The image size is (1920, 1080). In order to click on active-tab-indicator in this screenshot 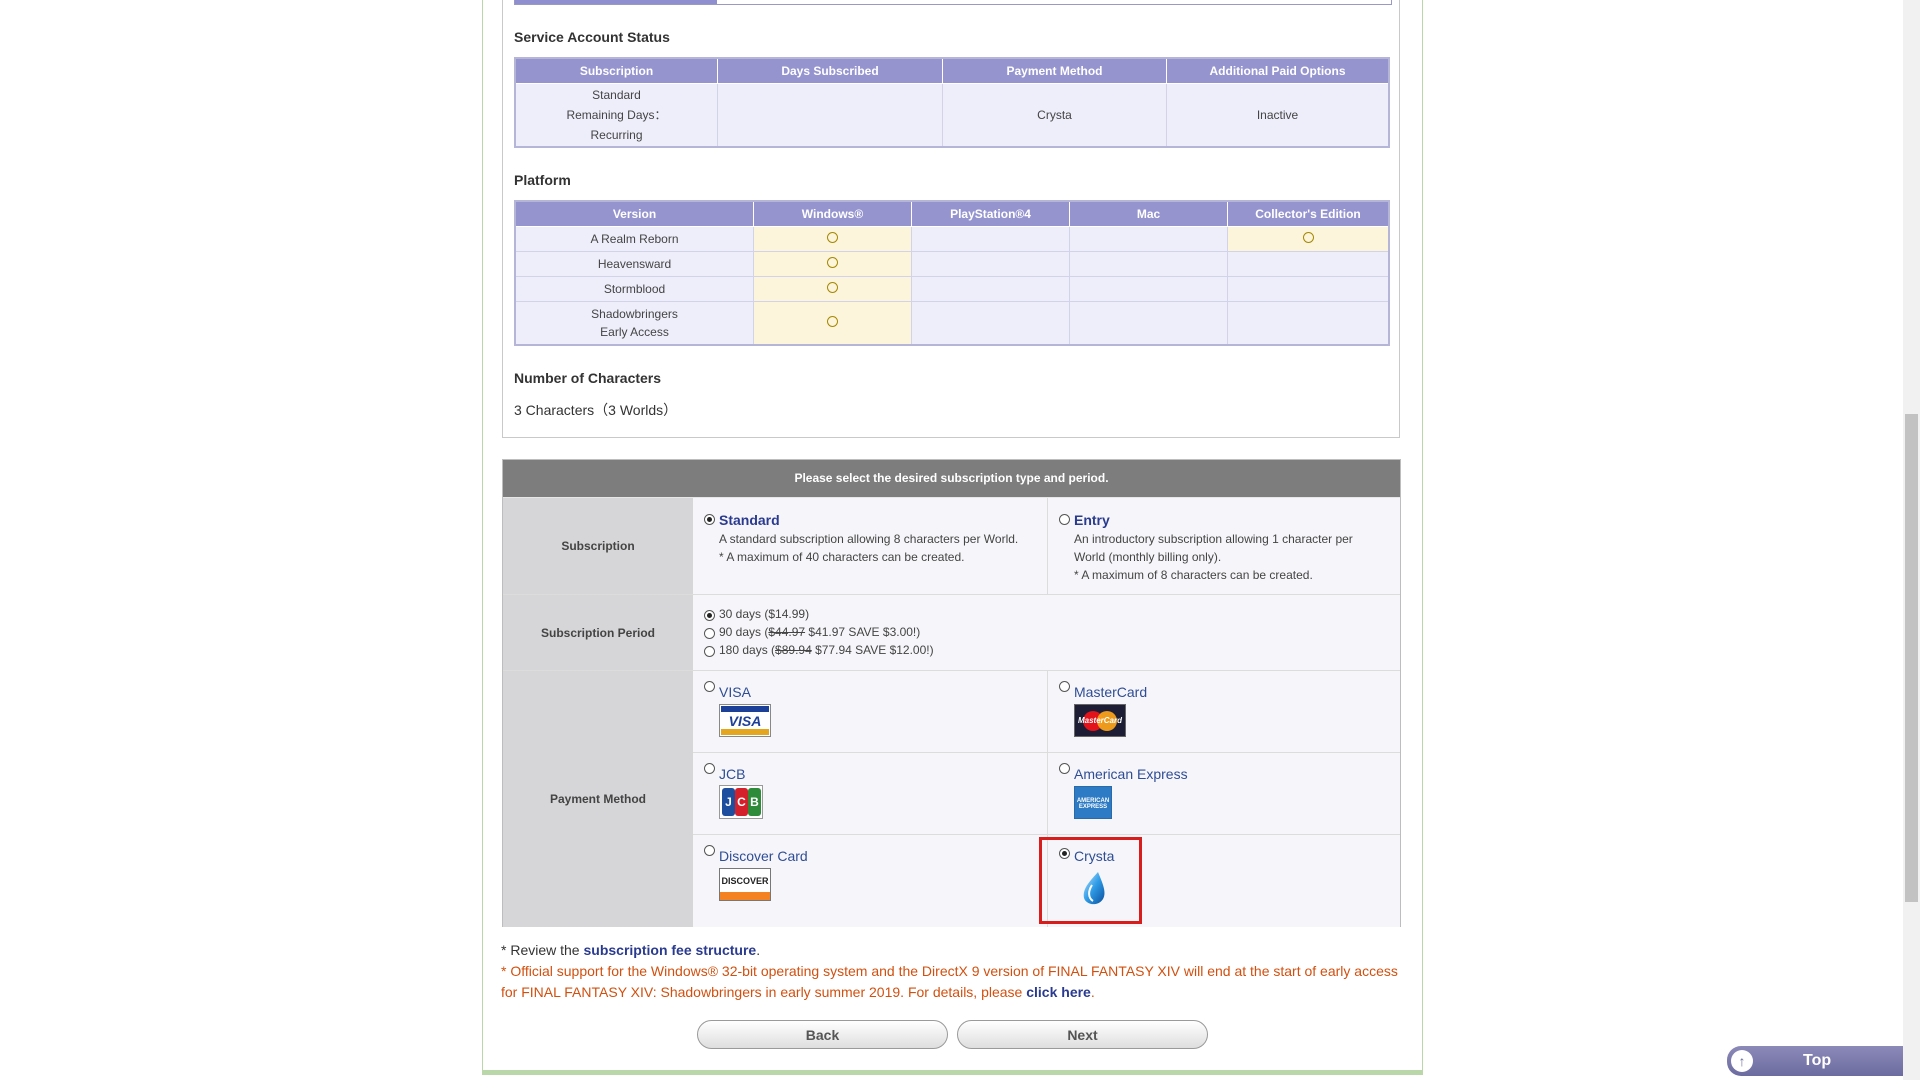, I will do `click(616, 2)`.